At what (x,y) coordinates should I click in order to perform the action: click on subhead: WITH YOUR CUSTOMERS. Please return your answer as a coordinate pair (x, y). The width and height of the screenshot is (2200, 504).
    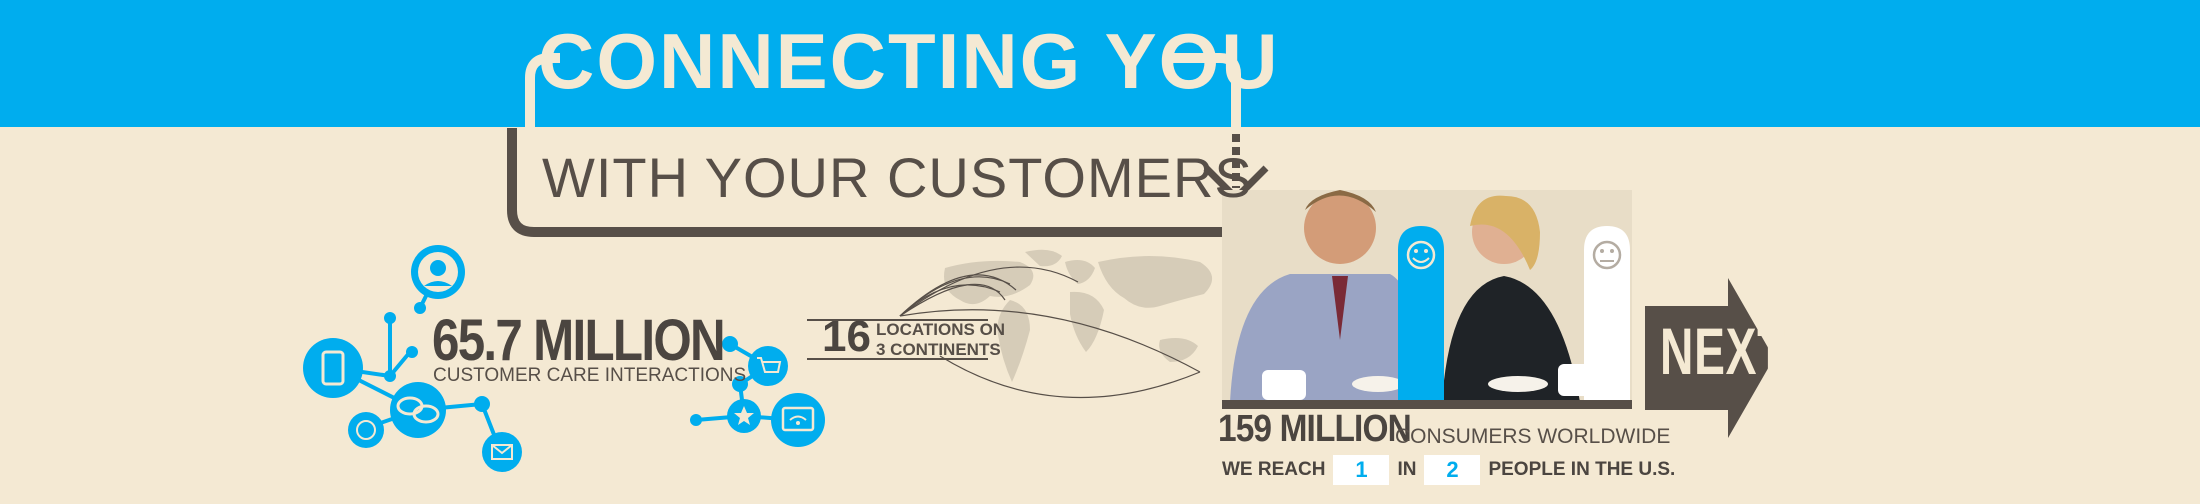
    Looking at the image, I should click on (897, 177).